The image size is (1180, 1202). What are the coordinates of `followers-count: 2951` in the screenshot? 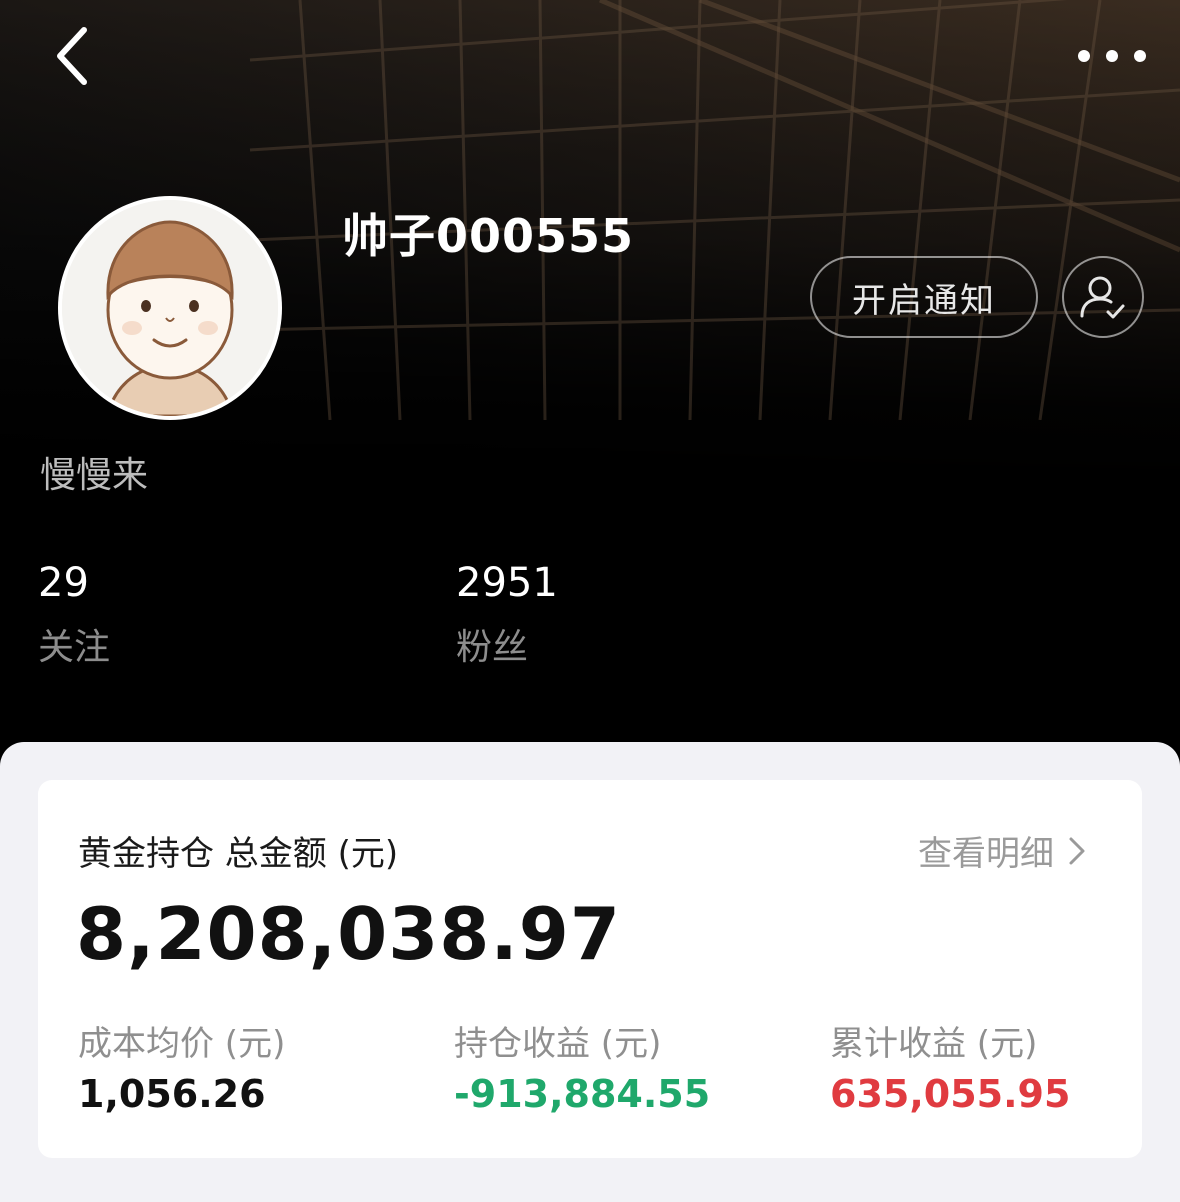 It's located at (507, 583).